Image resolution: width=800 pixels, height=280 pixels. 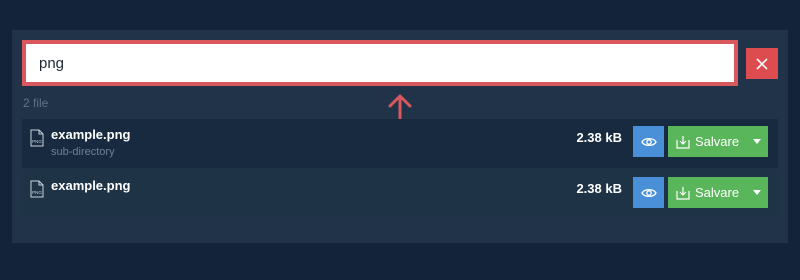 What do you see at coordinates (36, 103) in the screenshot?
I see `result-count: 2 file` at bounding box center [36, 103].